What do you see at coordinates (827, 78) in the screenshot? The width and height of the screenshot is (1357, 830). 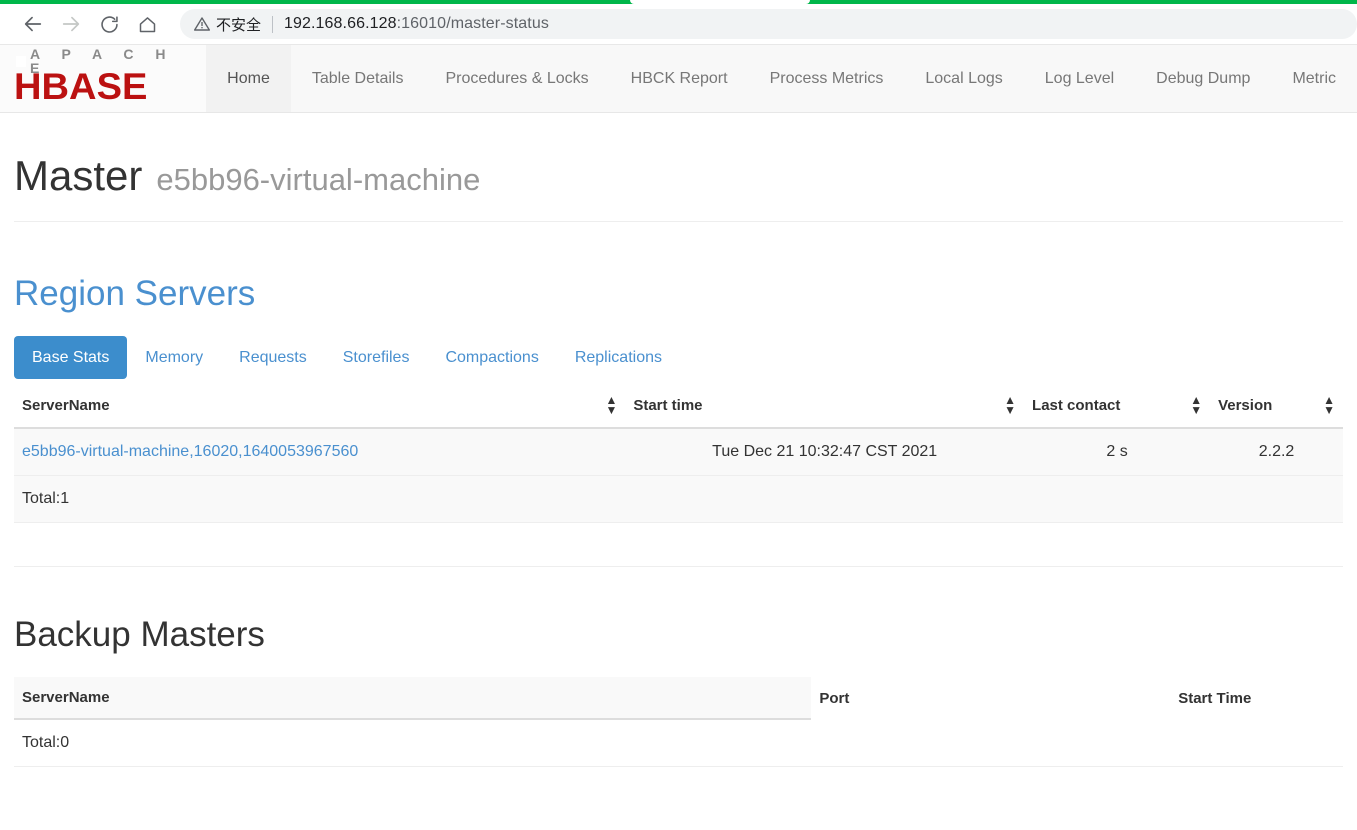 I see `nav-item-process-metrics: Process Metrics` at bounding box center [827, 78].